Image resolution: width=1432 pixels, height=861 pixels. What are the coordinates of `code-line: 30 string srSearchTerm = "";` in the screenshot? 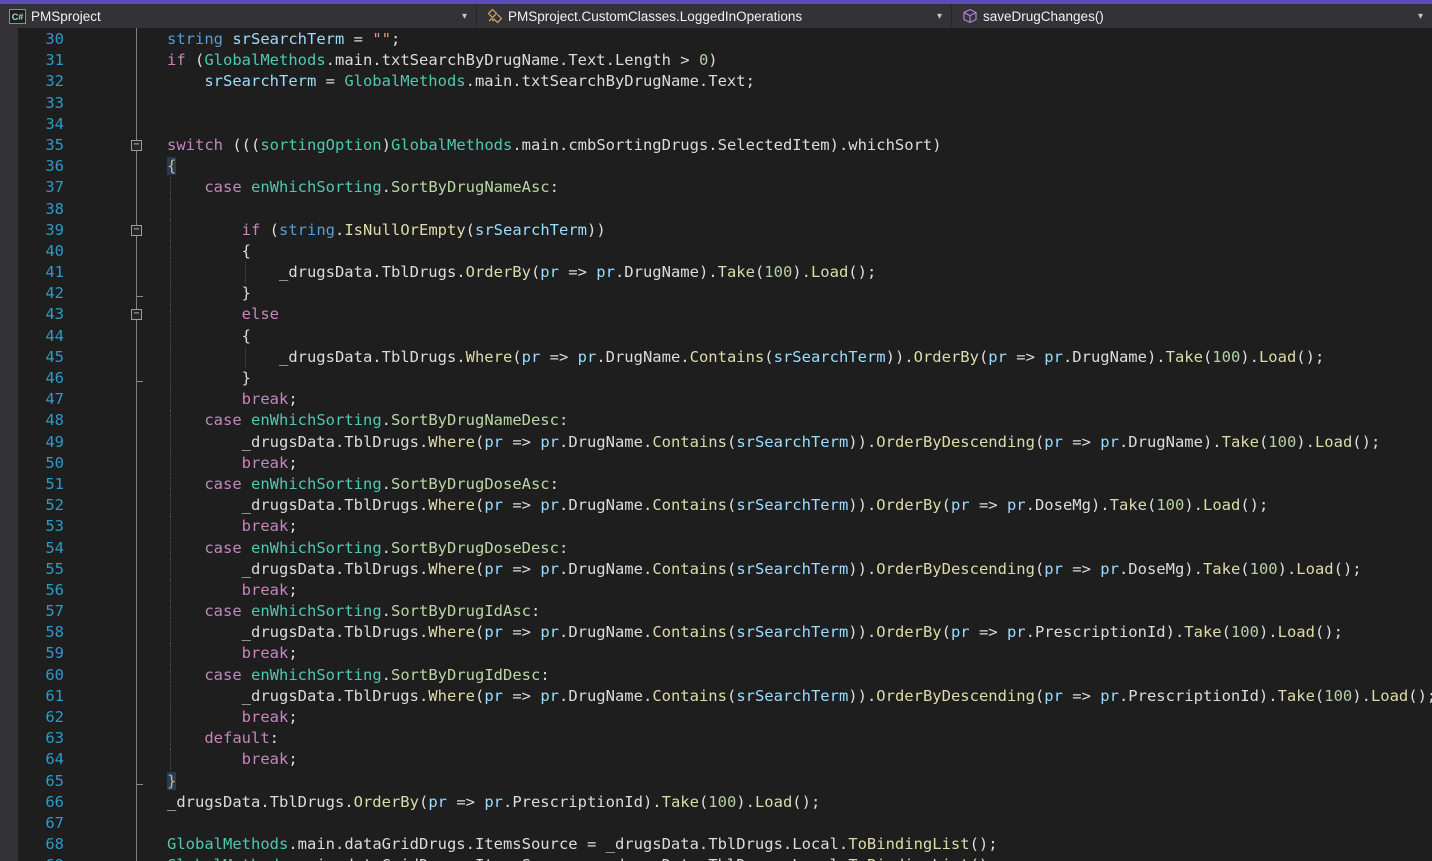 It's located at (716, 39).